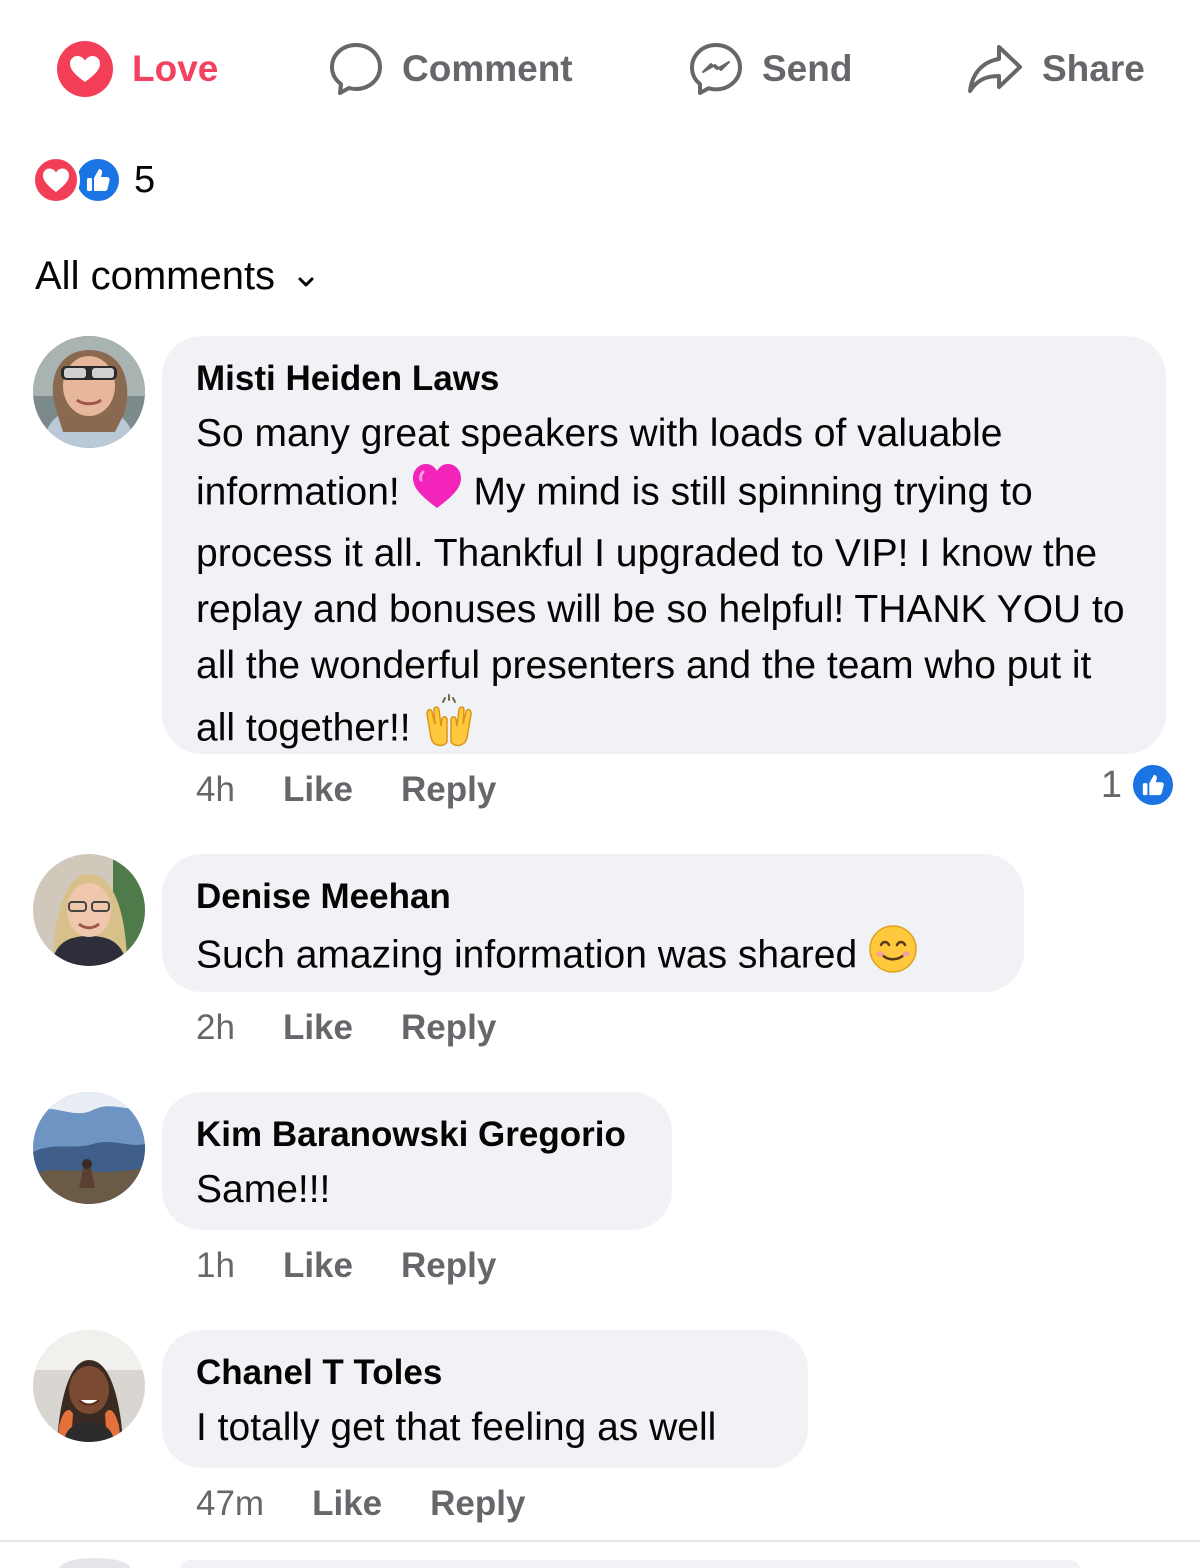 The image size is (1200, 1568). Describe the element at coordinates (593, 897) in the screenshot. I see `comment-author: Denise Meehan` at that location.